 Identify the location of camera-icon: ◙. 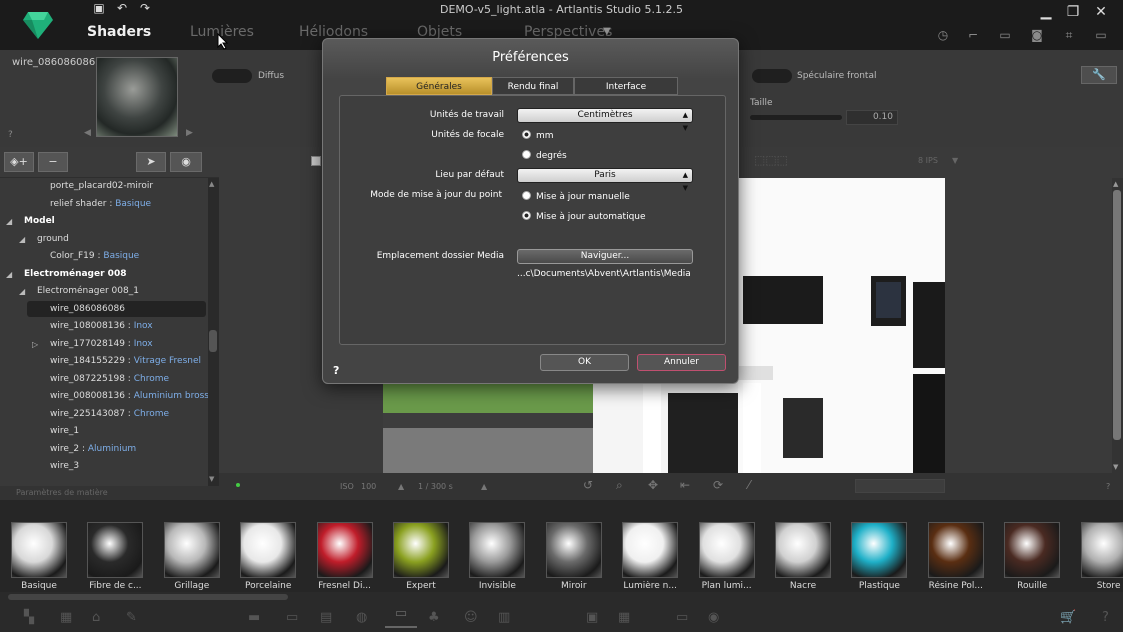
(1037, 35).